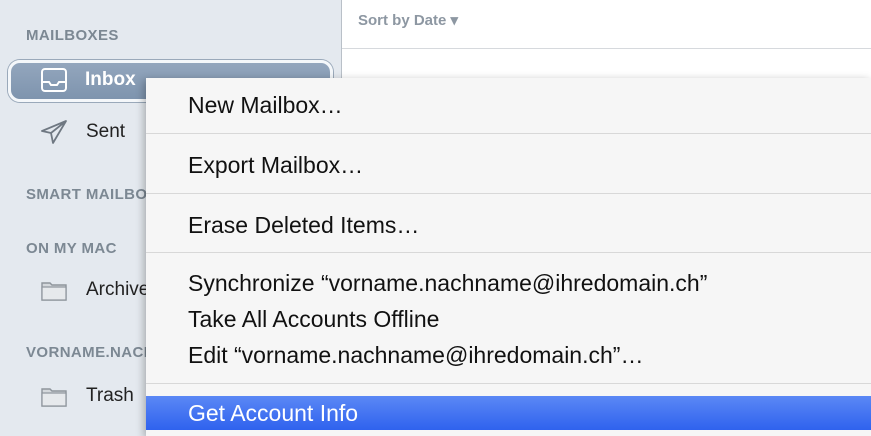 This screenshot has height=436, width=871. Describe the element at coordinates (71, 248) in the screenshot. I see `on-my-mac-header: ON MY MAC` at that location.